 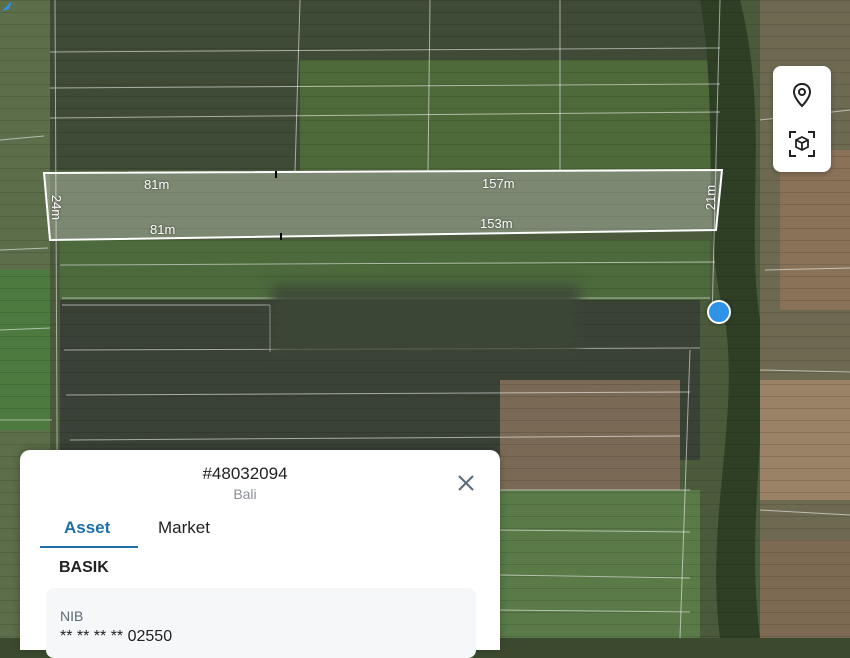 I want to click on heading-arrow-icon, so click(x=7, y=6).